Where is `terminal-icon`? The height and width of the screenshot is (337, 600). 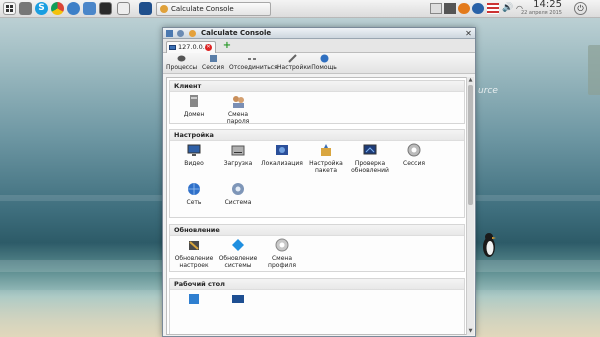
terminal-icon is located at coordinates (105, 8).